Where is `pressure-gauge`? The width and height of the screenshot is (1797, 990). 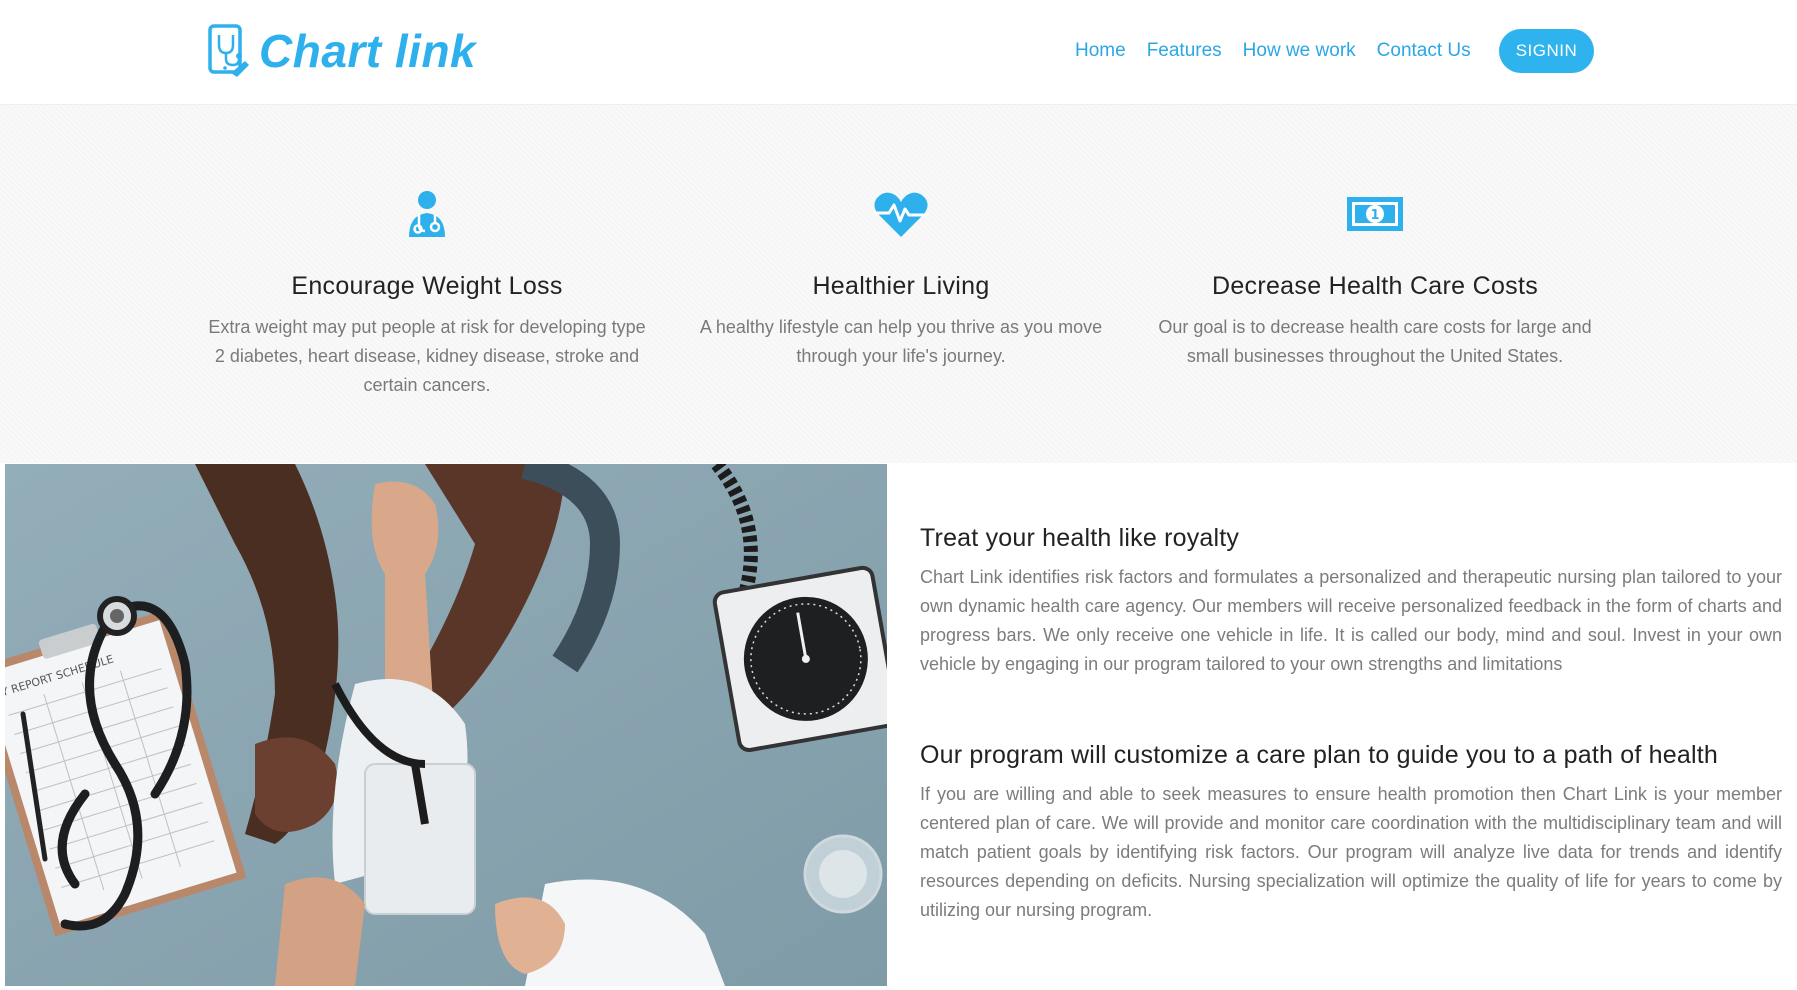 pressure-gauge is located at coordinates (799, 659).